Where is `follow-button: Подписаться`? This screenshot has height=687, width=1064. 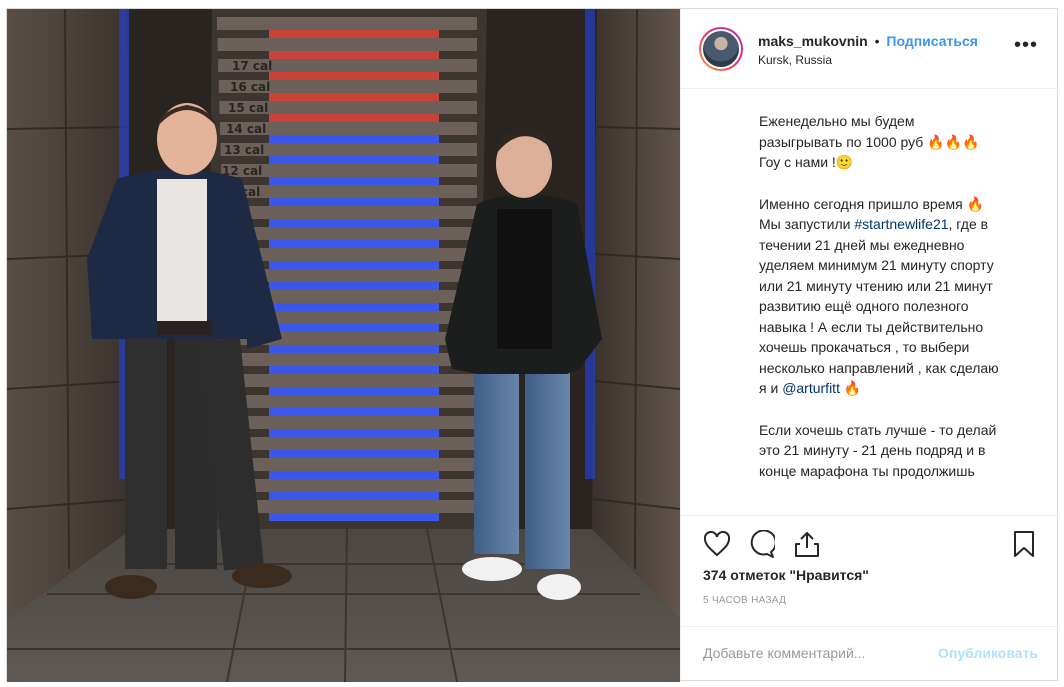
follow-button: Подписаться is located at coordinates (932, 41).